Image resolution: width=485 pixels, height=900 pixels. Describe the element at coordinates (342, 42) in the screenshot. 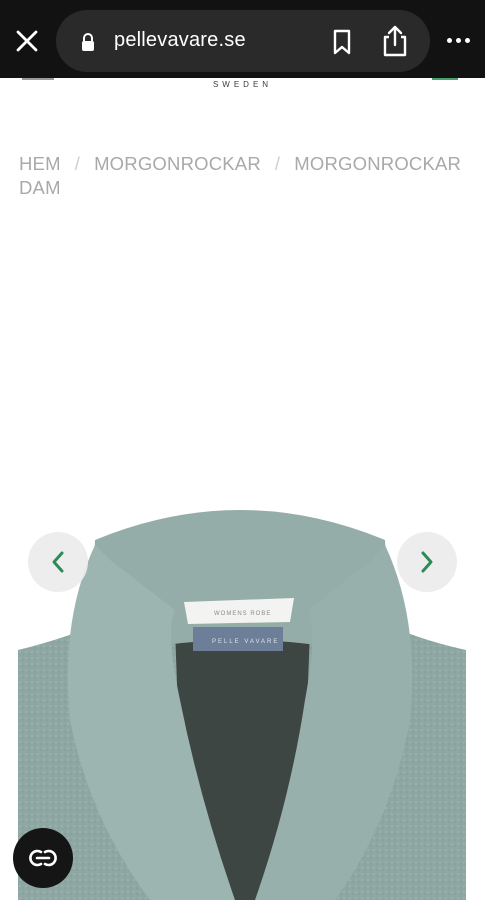

I see `bookmark-icon` at that location.